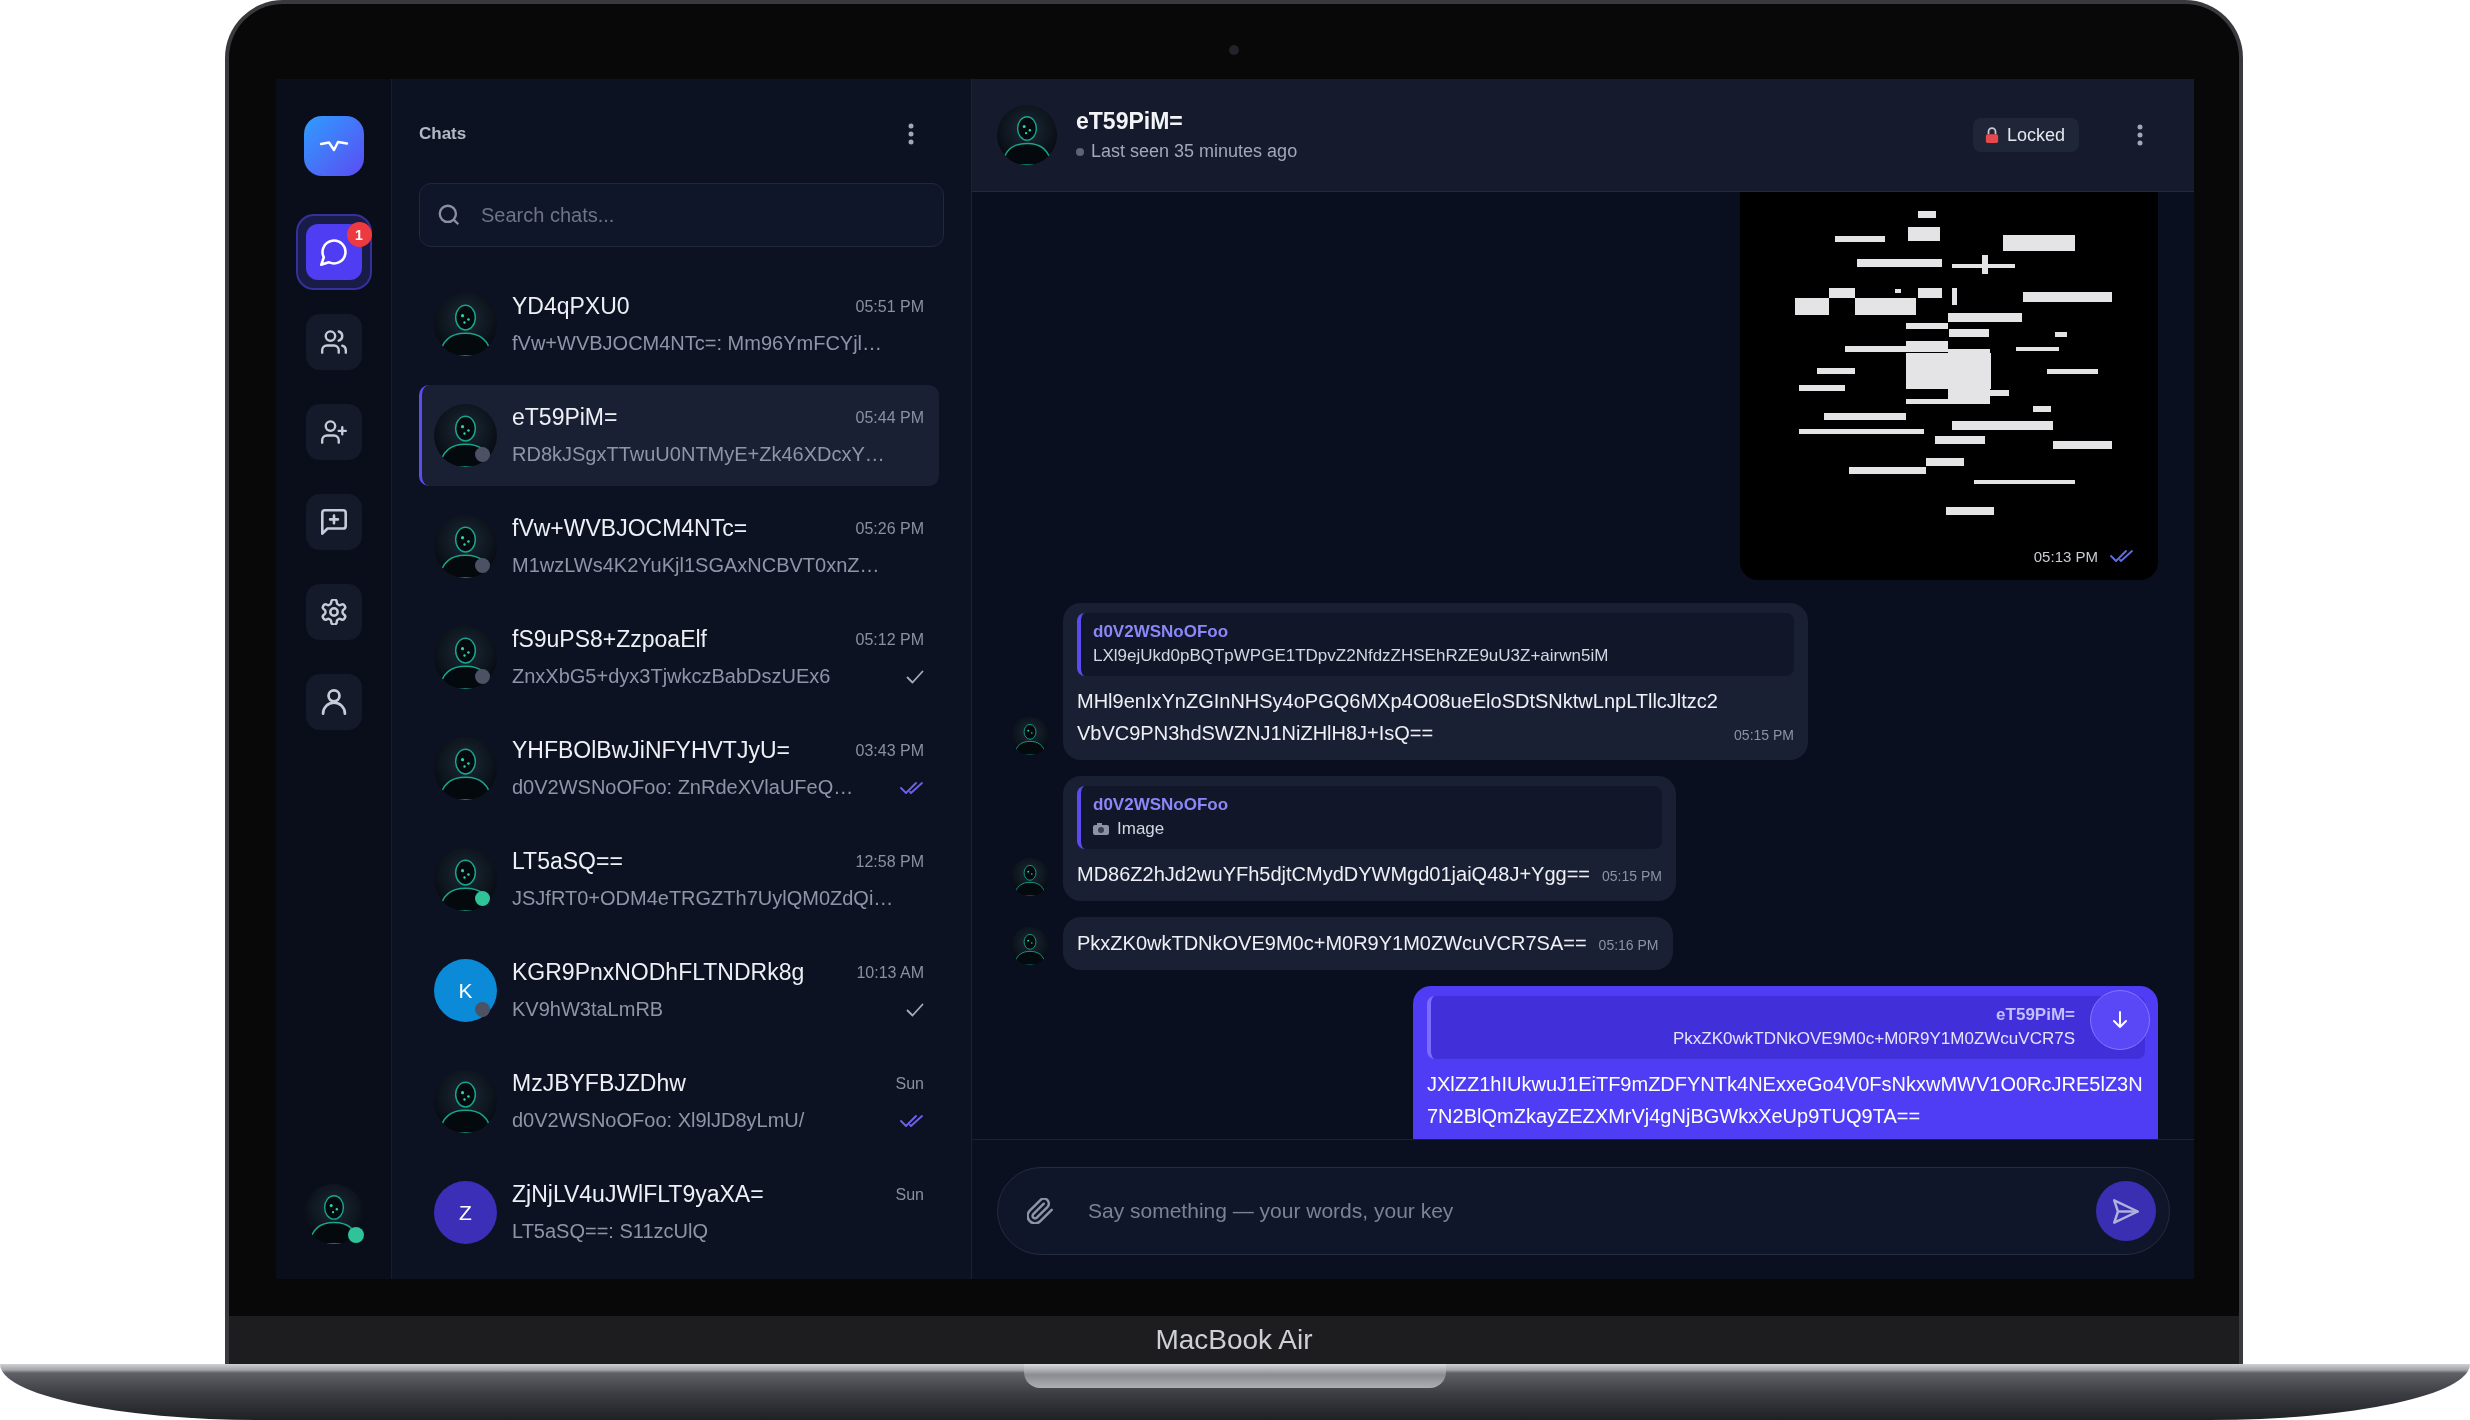 The image size is (2470, 1420). I want to click on chats-nav-button: 1, so click(333, 252).